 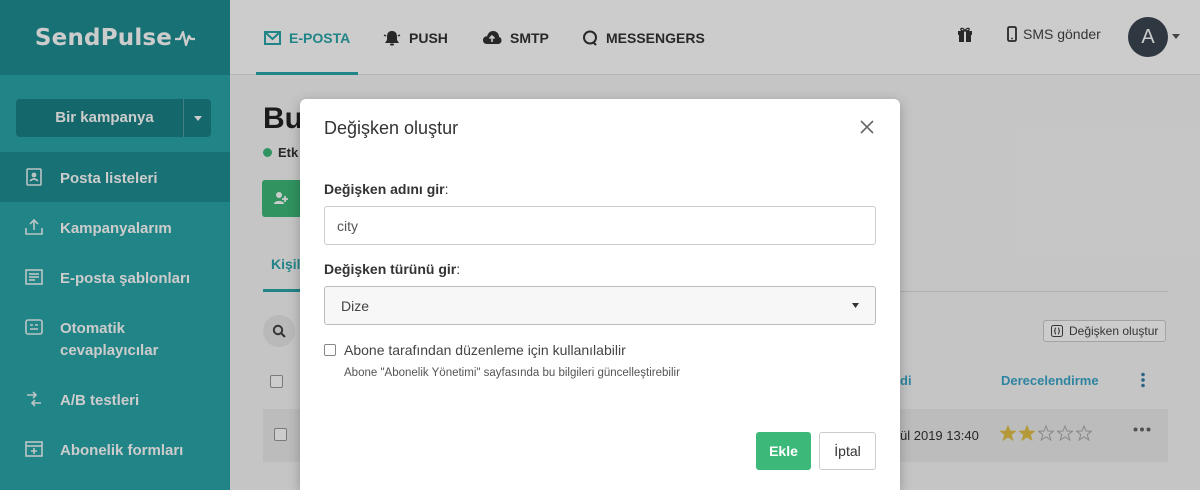 What do you see at coordinates (600, 305) in the screenshot?
I see `variable-type-select: Dize` at bounding box center [600, 305].